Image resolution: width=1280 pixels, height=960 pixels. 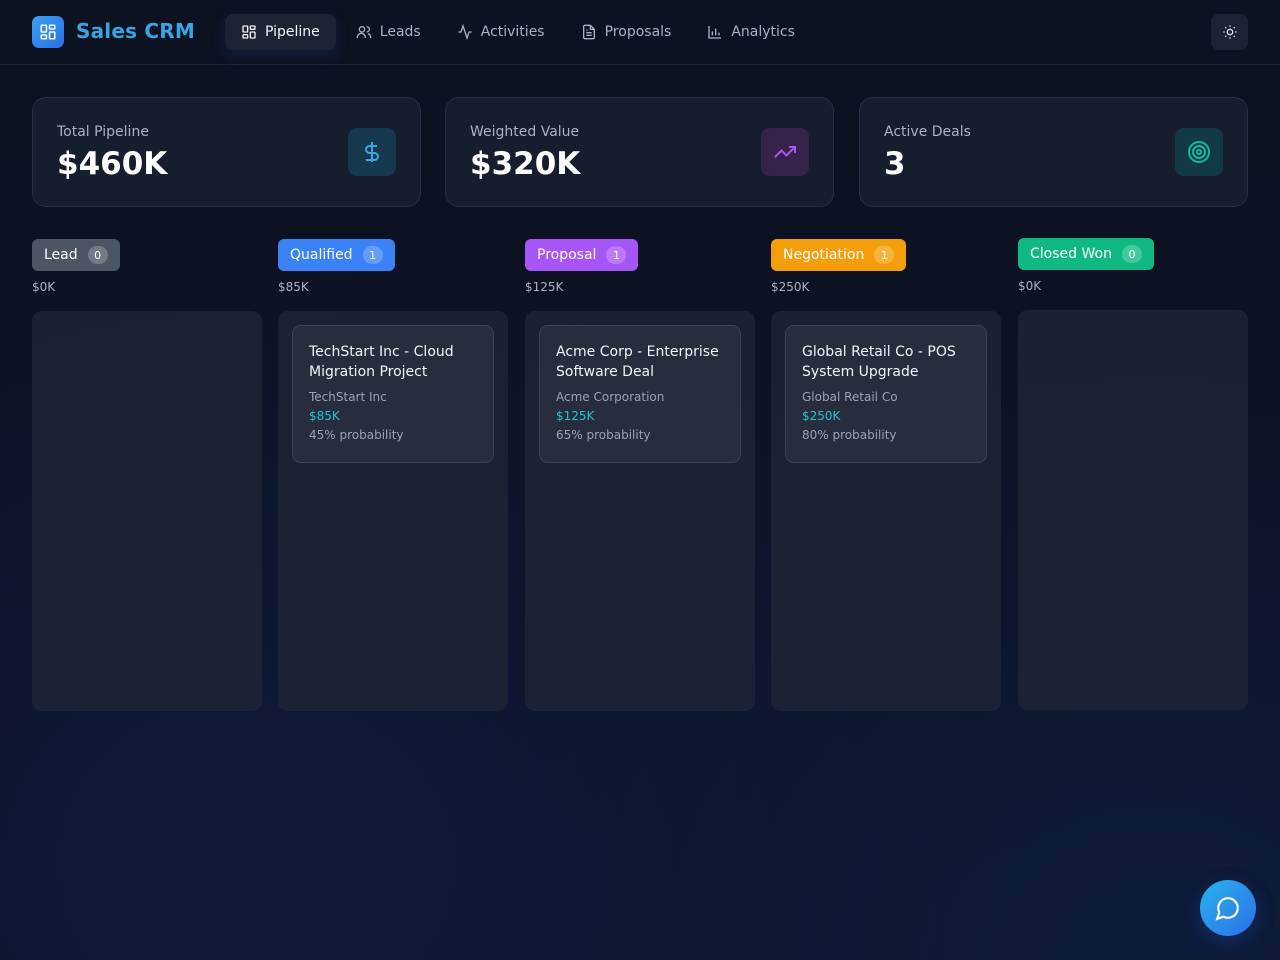 I want to click on stage-badge: Proposal 1, so click(x=582, y=255).